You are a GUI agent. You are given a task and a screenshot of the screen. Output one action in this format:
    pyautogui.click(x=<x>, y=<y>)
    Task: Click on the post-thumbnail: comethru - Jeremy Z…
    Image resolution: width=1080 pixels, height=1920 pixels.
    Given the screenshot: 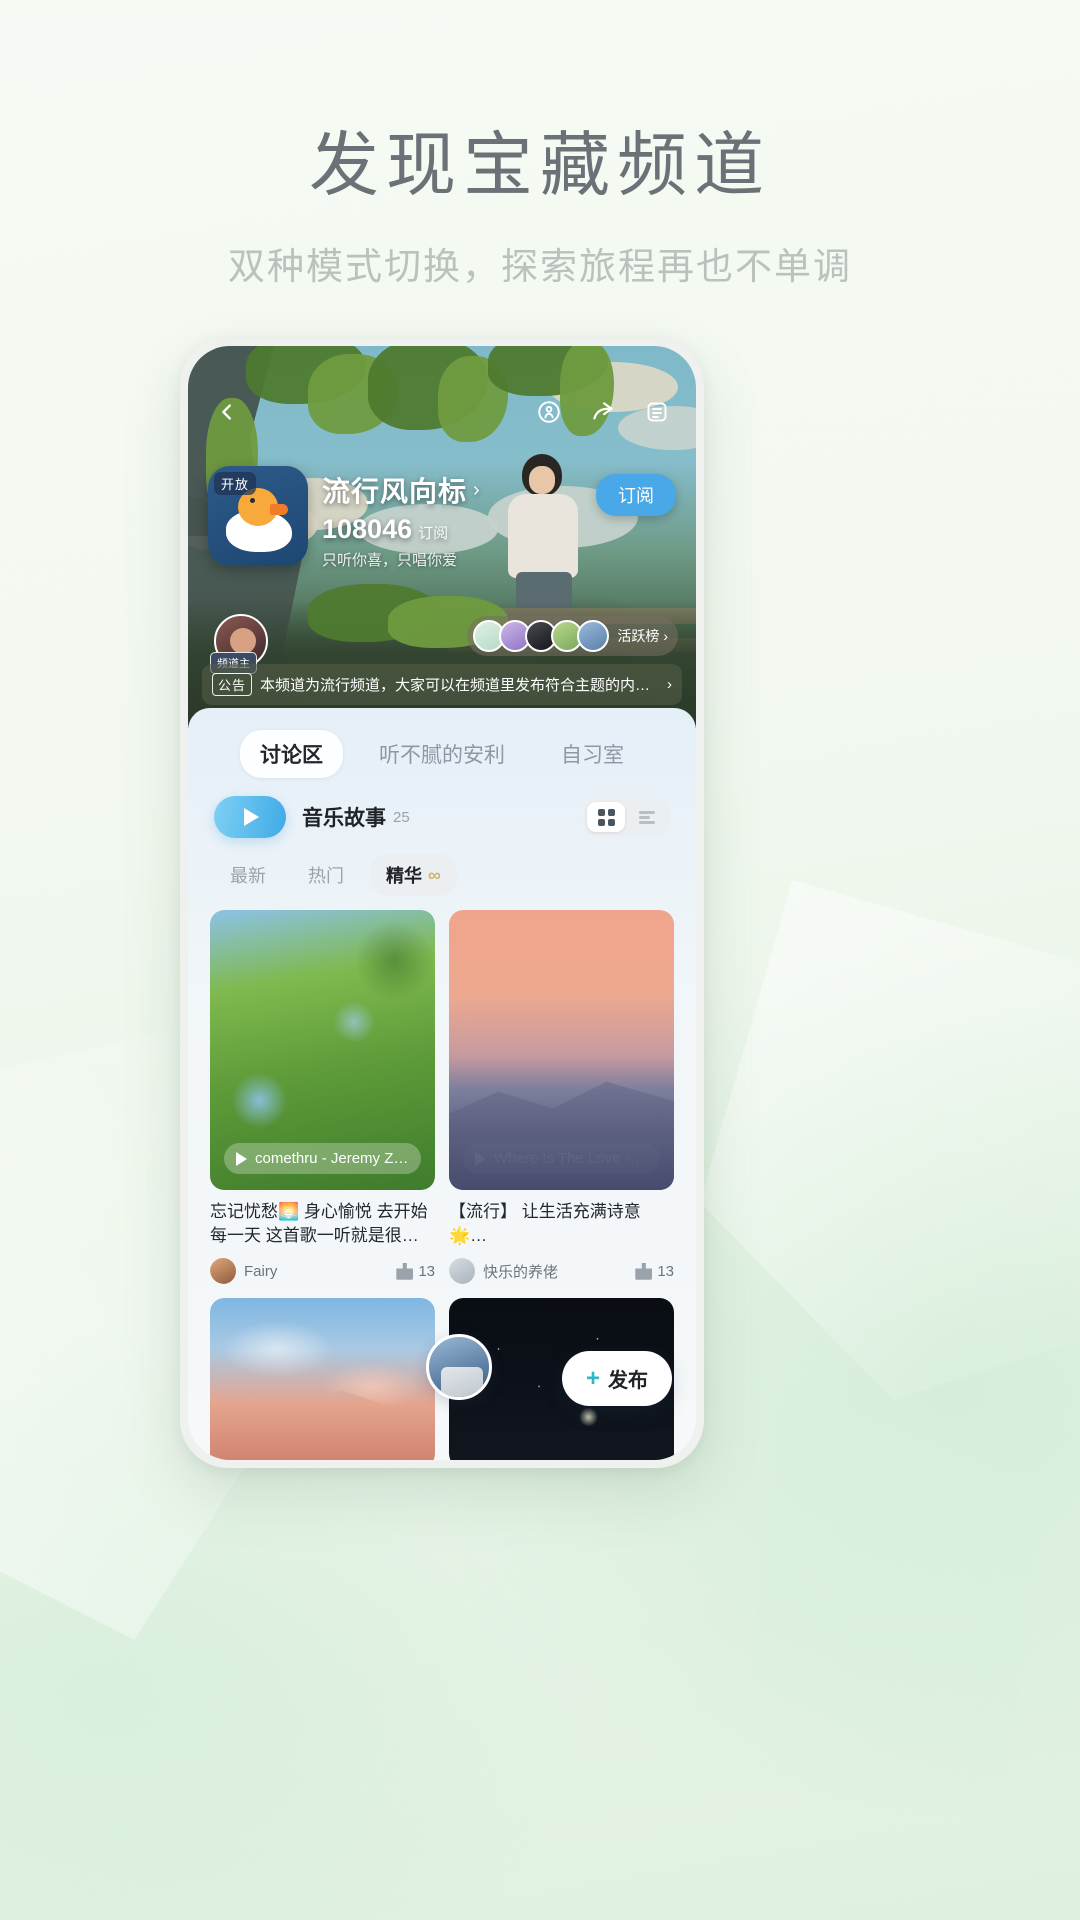 What is the action you would take?
    pyautogui.click(x=322, y=1050)
    